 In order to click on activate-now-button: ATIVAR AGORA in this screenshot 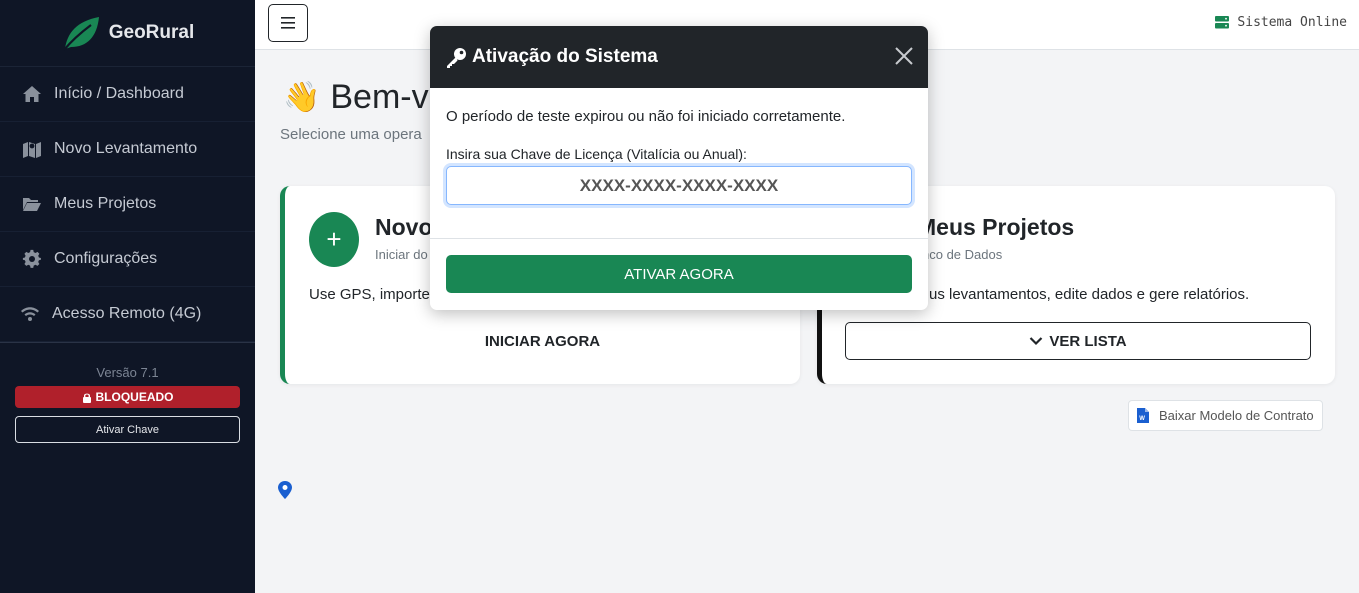, I will do `click(679, 274)`.